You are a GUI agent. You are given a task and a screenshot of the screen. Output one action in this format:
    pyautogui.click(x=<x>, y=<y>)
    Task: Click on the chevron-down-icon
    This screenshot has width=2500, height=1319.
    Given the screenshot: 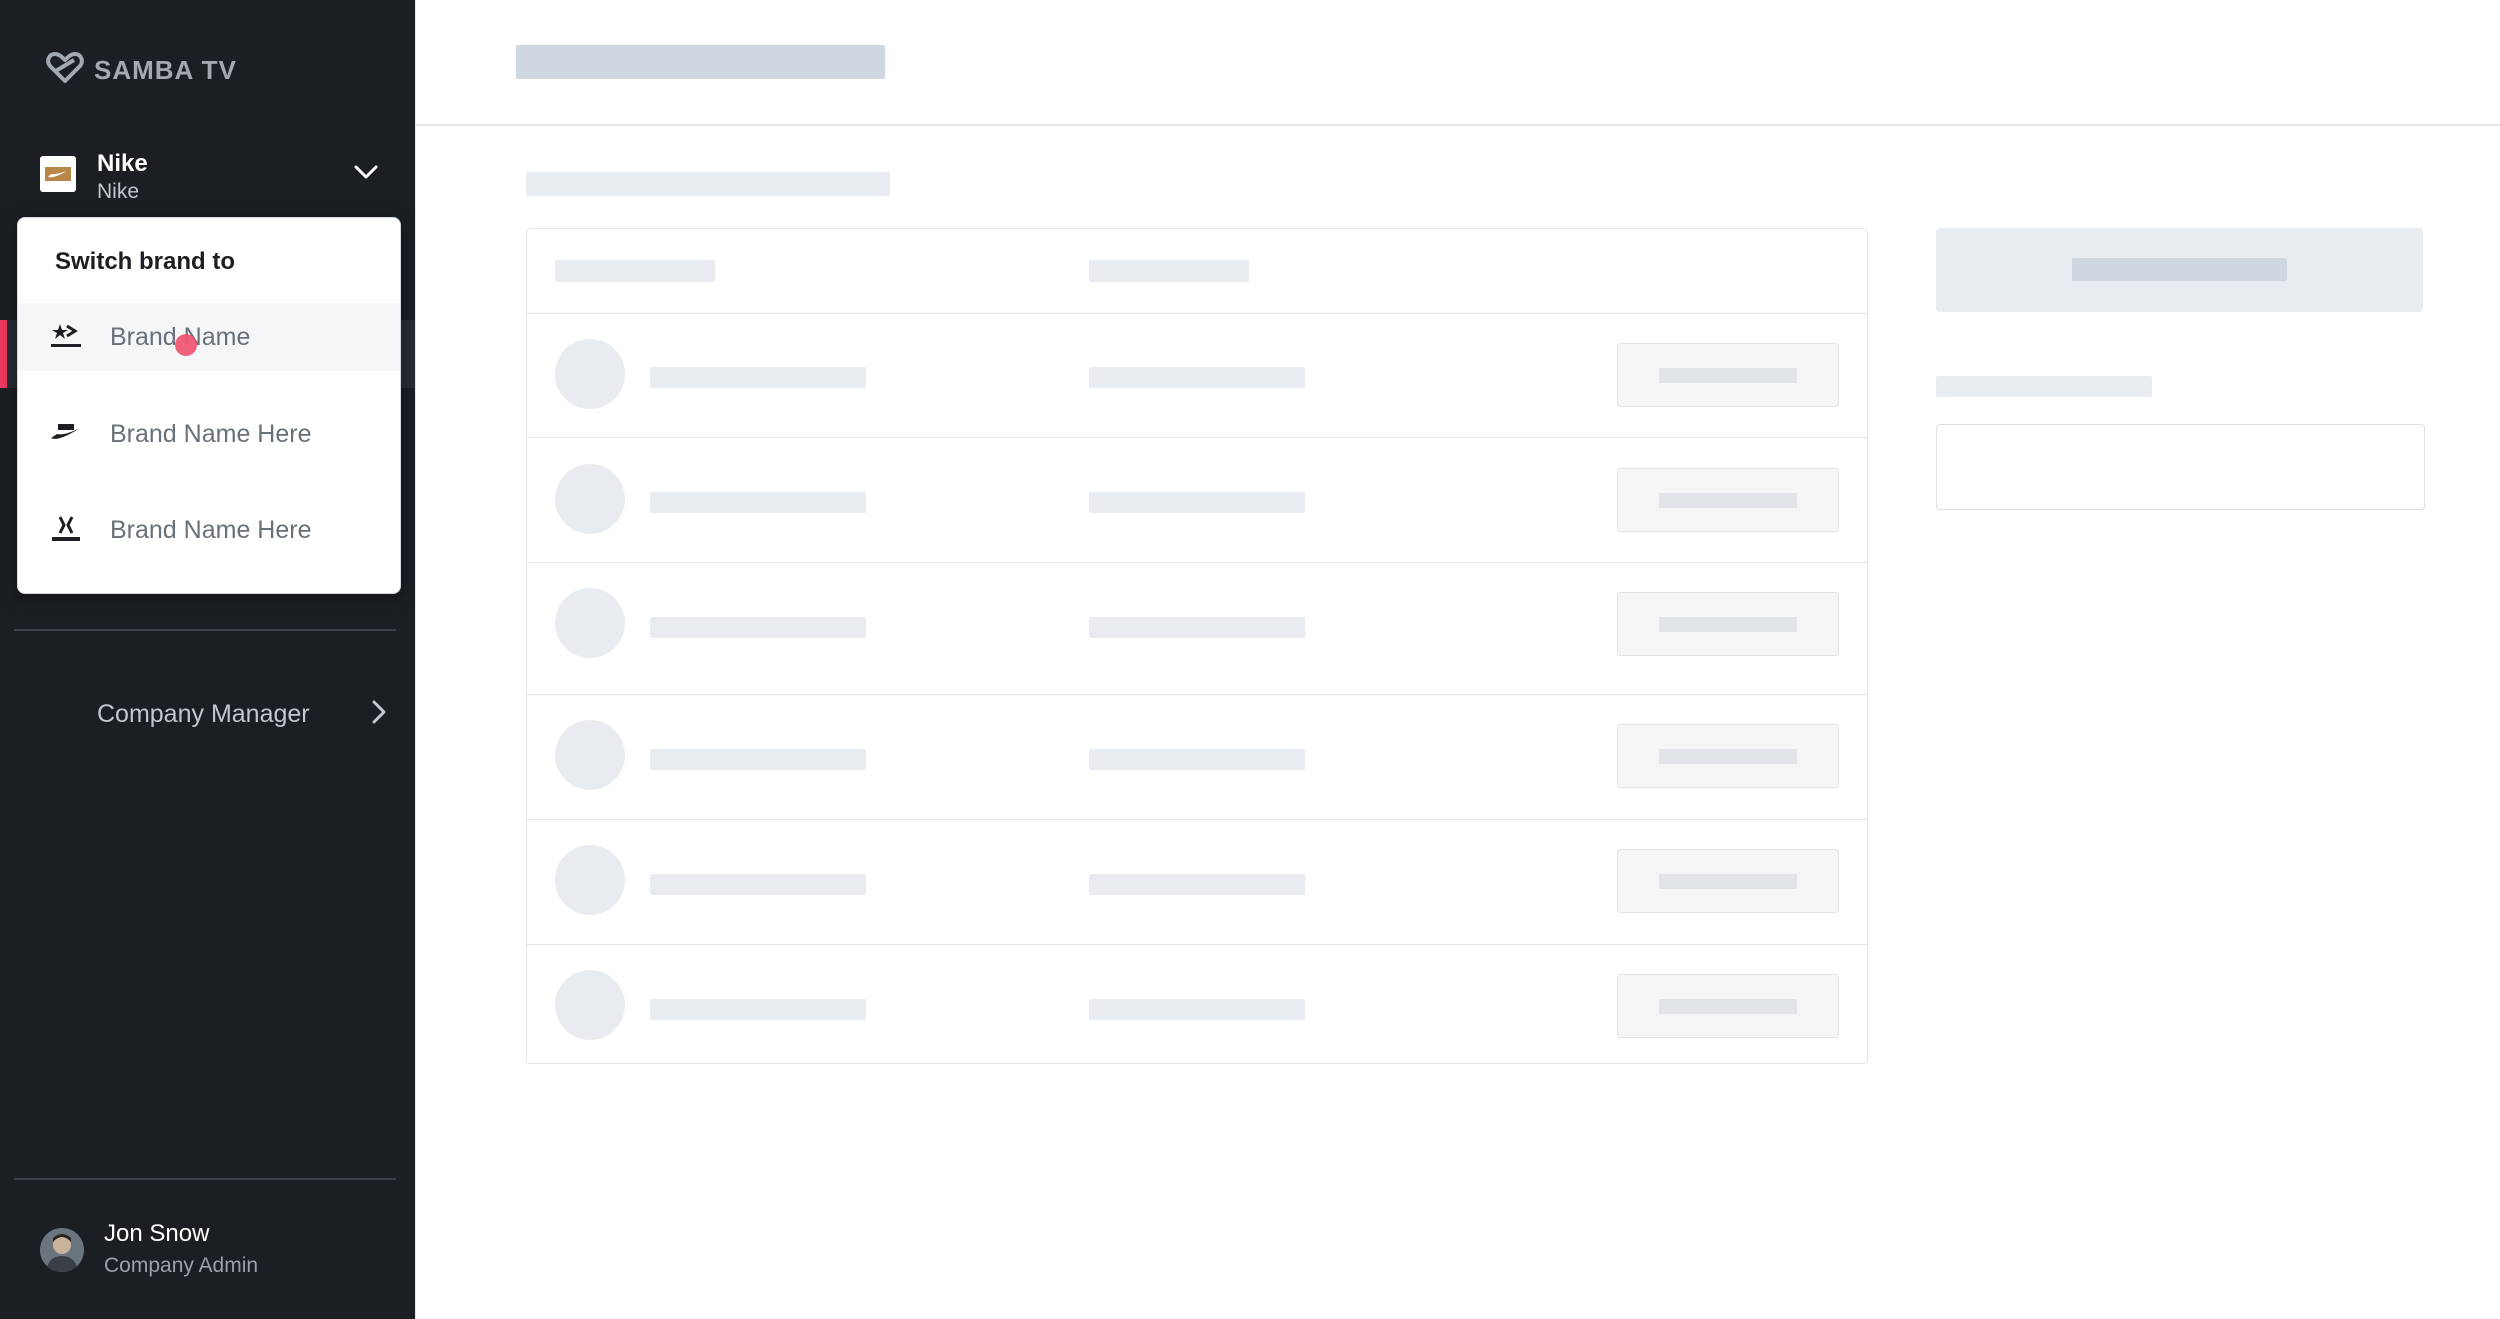 What is the action you would take?
    pyautogui.click(x=366, y=174)
    